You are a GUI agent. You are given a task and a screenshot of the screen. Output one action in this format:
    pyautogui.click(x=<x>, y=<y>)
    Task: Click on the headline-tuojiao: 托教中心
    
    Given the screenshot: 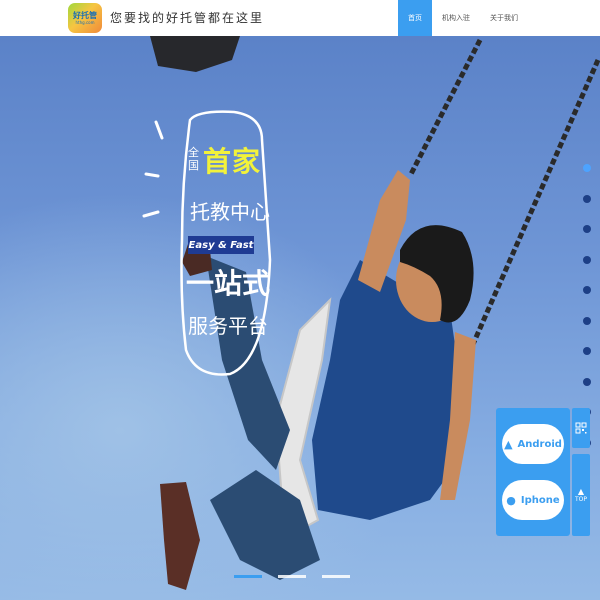 What is the action you would take?
    pyautogui.click(x=230, y=212)
    